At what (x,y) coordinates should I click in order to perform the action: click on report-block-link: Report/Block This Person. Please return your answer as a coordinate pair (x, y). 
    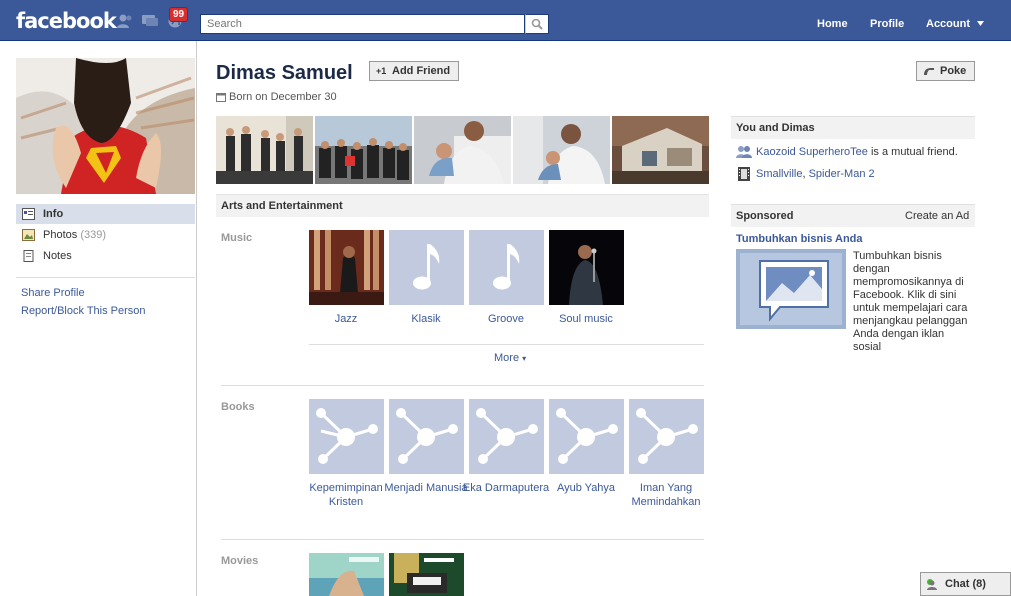
    Looking at the image, I should click on (83, 311).